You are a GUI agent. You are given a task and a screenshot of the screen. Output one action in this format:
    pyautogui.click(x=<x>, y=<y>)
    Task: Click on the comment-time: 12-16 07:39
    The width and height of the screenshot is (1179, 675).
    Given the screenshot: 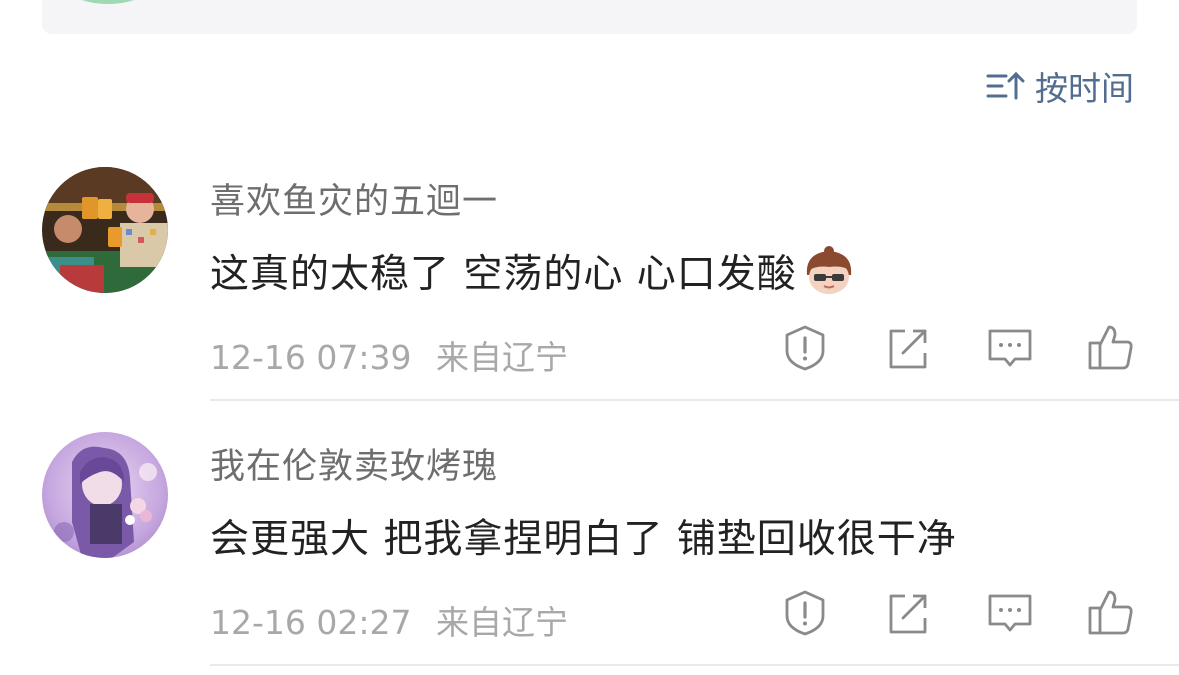 What is the action you would take?
    pyautogui.click(x=311, y=357)
    